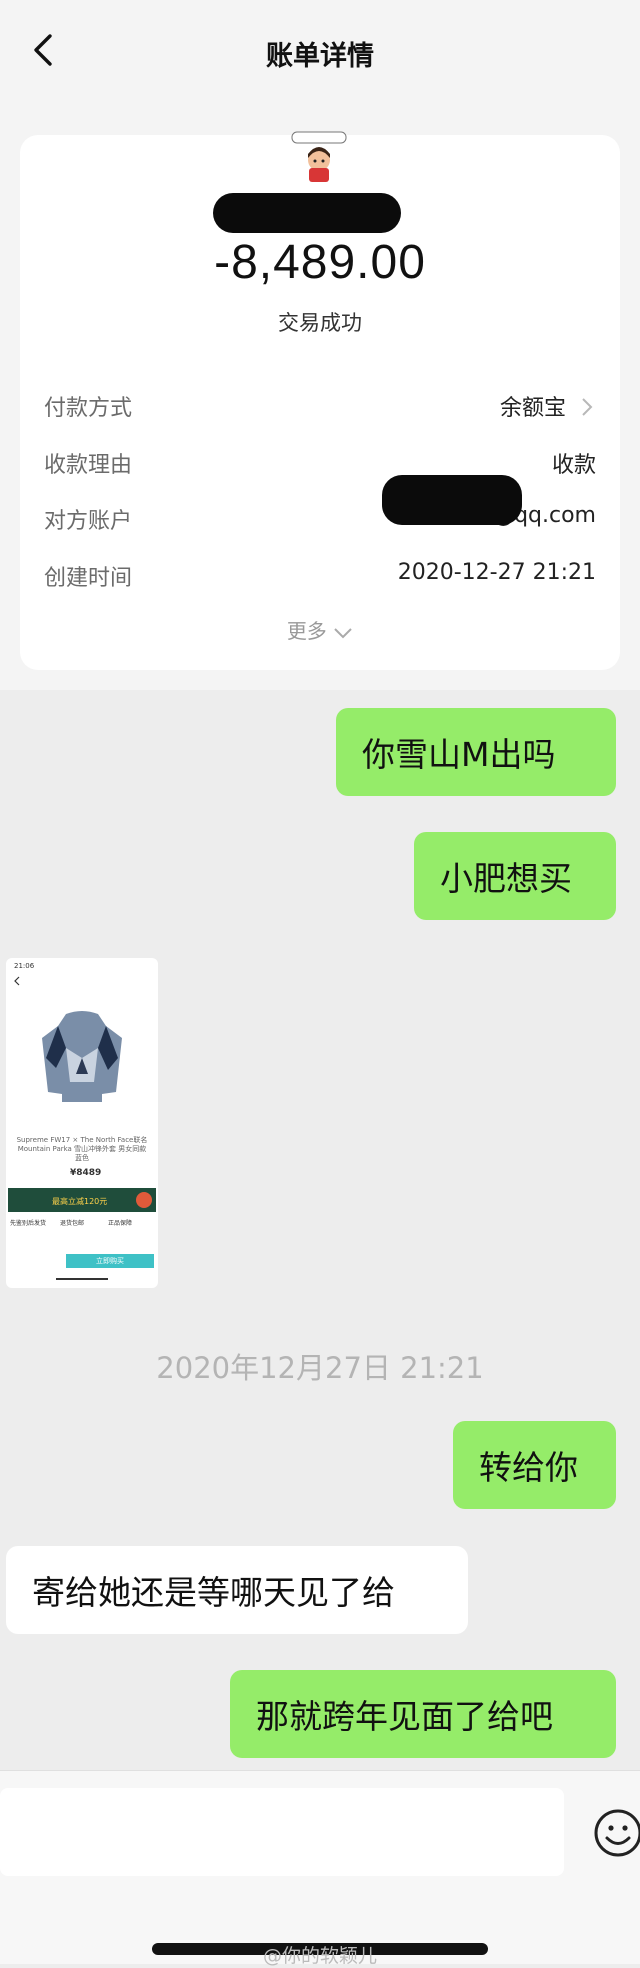 The height and width of the screenshot is (1968, 640). What do you see at coordinates (82, 1056) in the screenshot?
I see `jacket-image` at bounding box center [82, 1056].